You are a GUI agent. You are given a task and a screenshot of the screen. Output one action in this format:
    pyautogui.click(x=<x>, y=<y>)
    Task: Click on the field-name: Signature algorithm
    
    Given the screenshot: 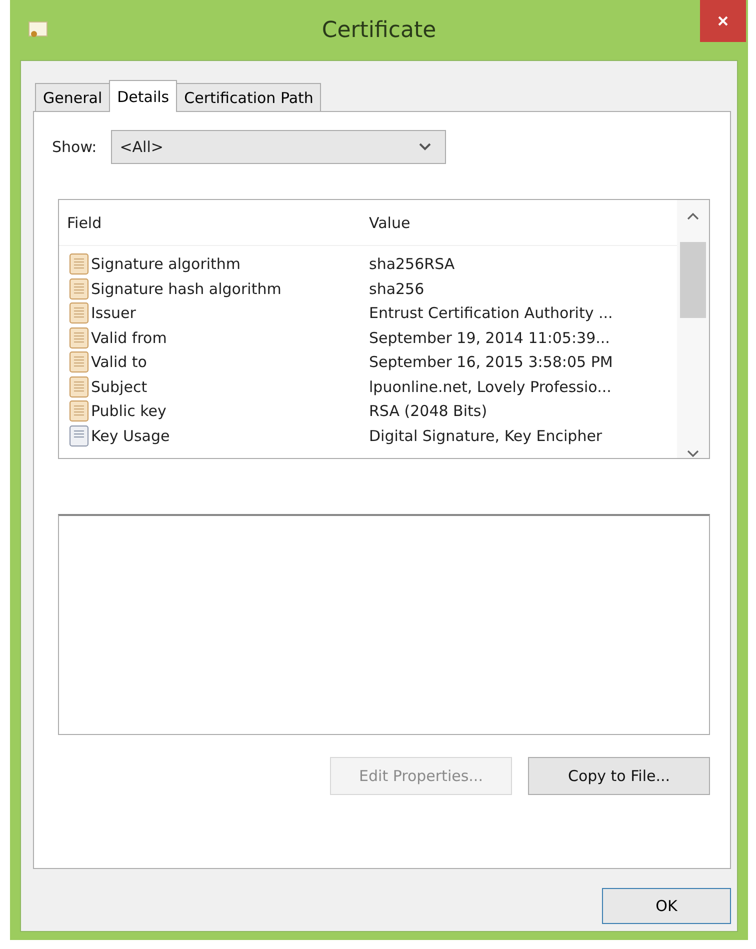 What is the action you would take?
    pyautogui.click(x=166, y=264)
    